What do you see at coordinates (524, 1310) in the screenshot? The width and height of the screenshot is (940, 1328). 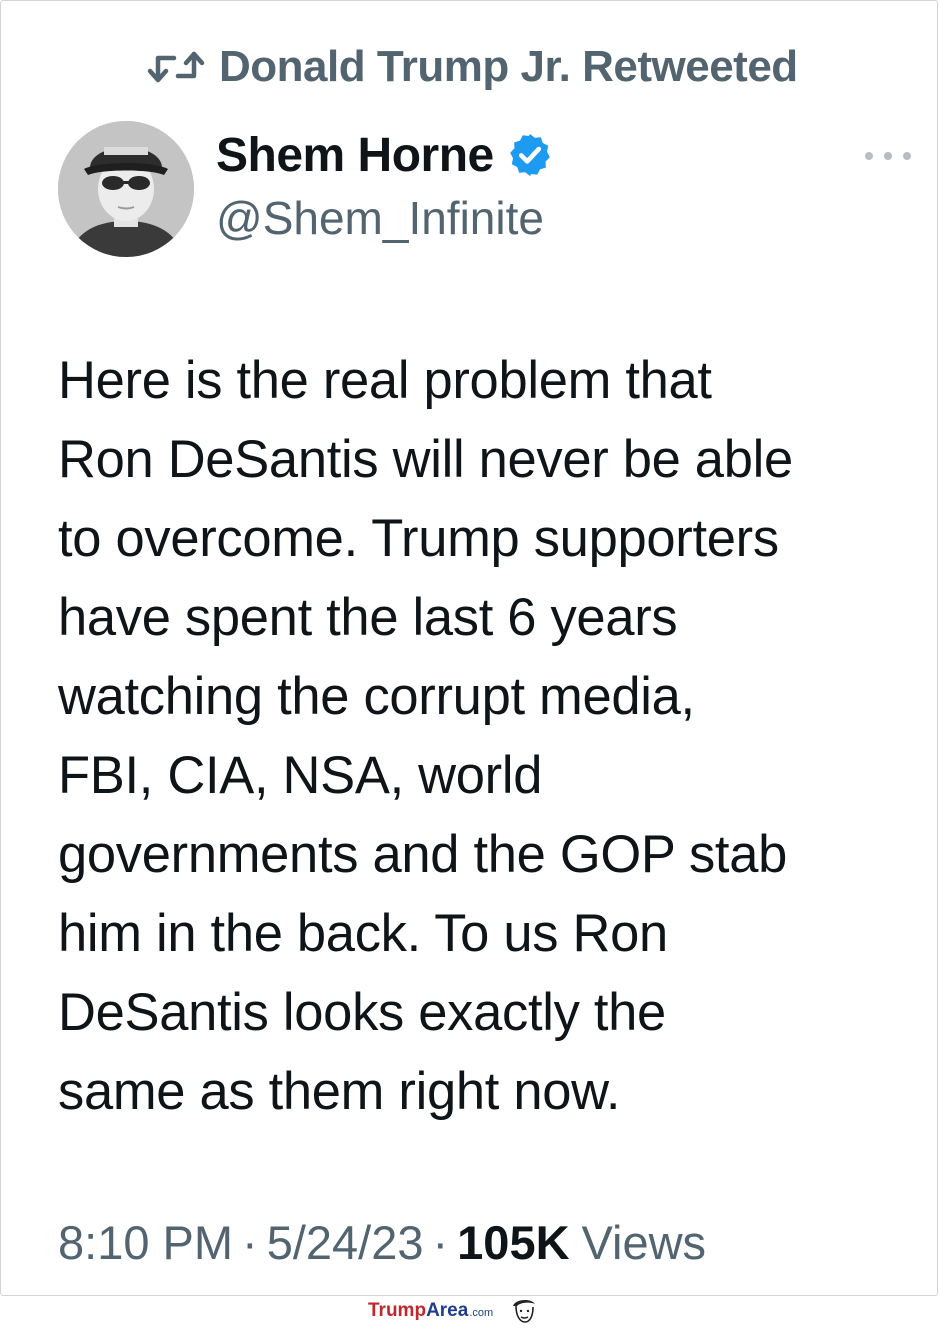 I see `trump-caricature-icon` at bounding box center [524, 1310].